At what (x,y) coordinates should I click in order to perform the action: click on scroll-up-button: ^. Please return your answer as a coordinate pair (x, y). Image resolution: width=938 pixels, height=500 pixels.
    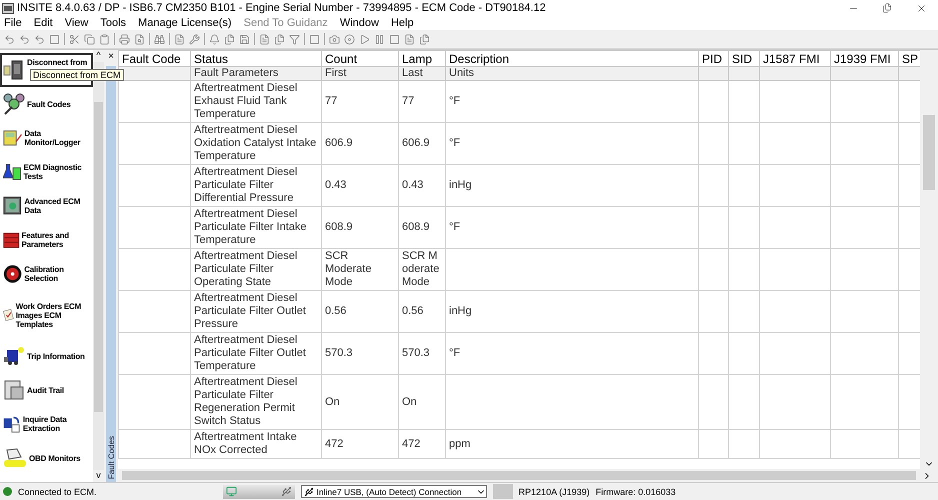
    Looking at the image, I should click on (98, 56).